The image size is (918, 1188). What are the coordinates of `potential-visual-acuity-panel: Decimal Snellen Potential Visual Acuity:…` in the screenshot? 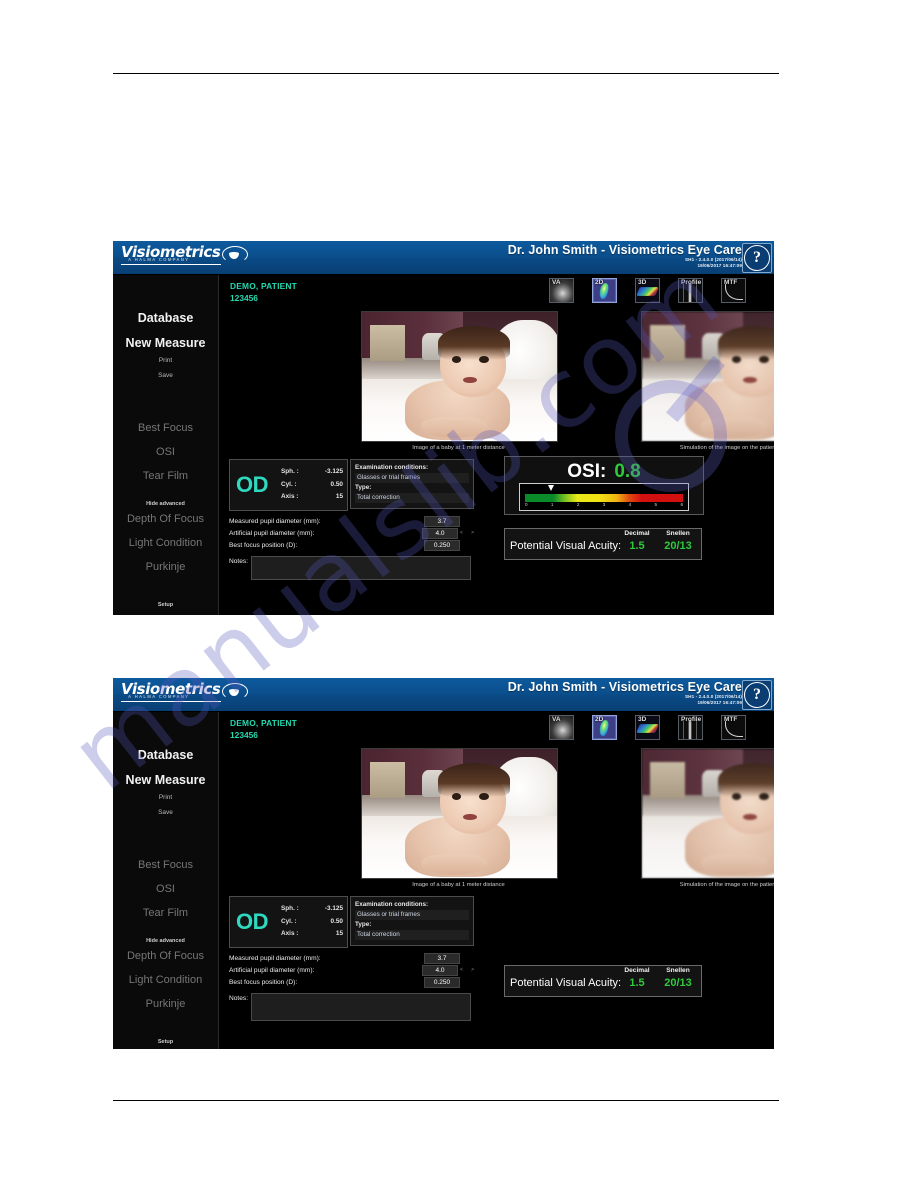 It's located at (603, 981).